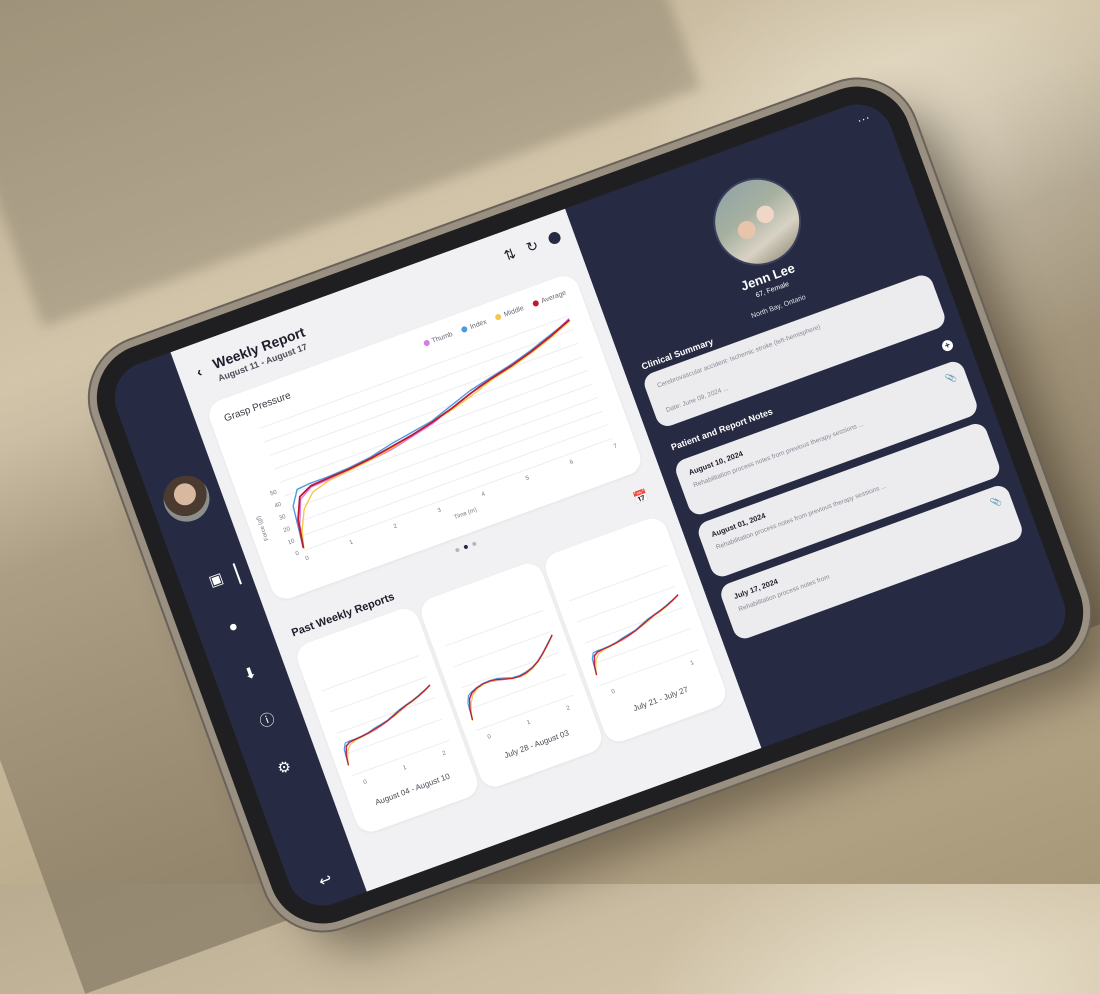 The width and height of the screenshot is (1100, 994). I want to click on series-line-thumb, so click(434, 433).